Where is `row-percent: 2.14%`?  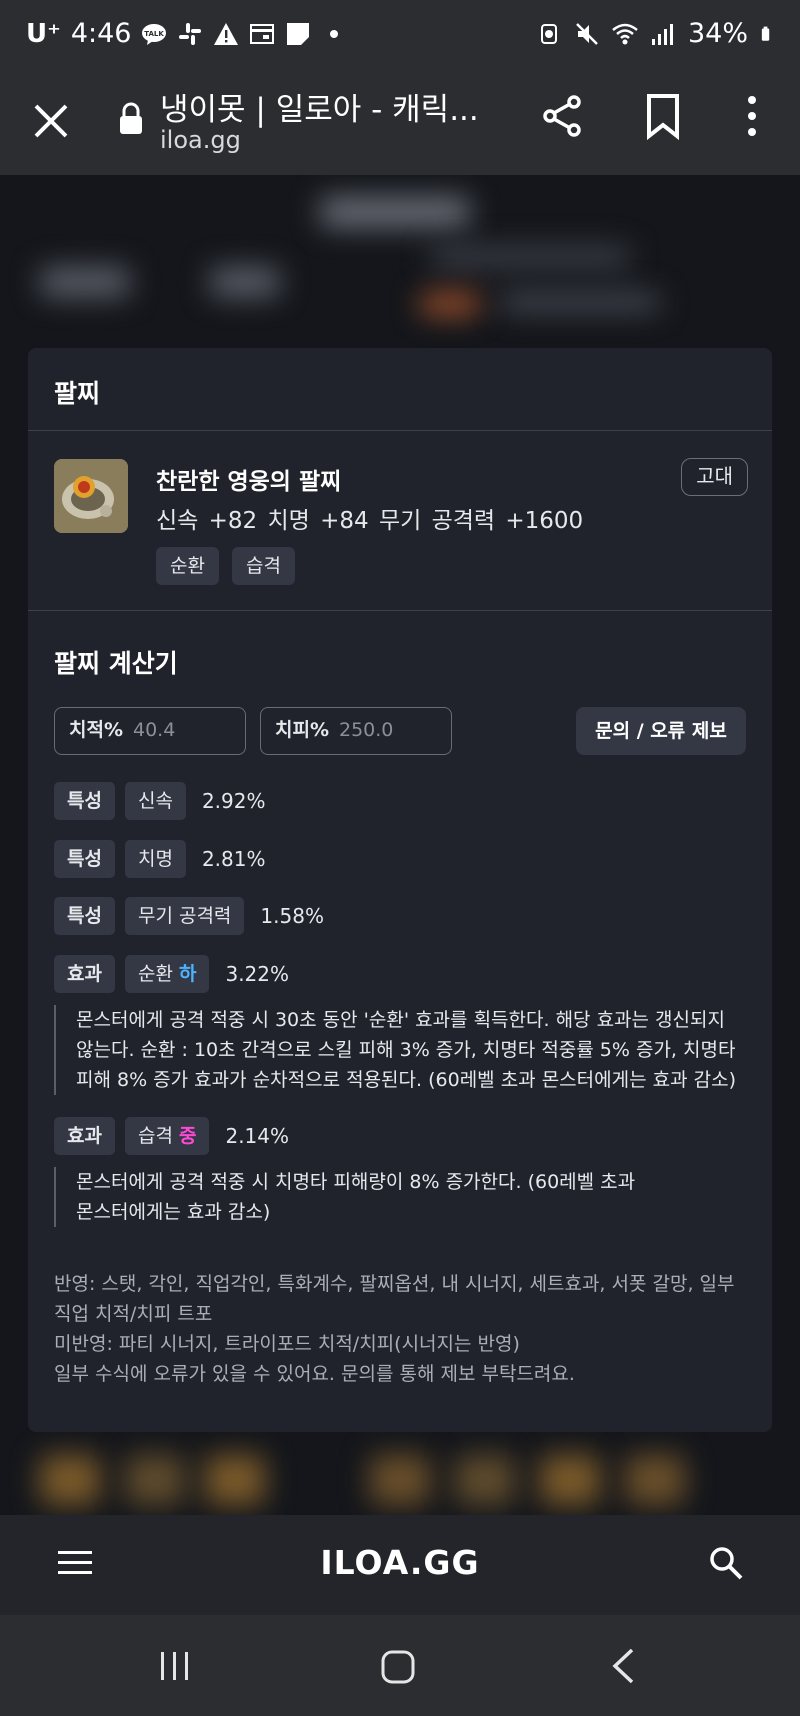 row-percent: 2.14% is located at coordinates (257, 1136).